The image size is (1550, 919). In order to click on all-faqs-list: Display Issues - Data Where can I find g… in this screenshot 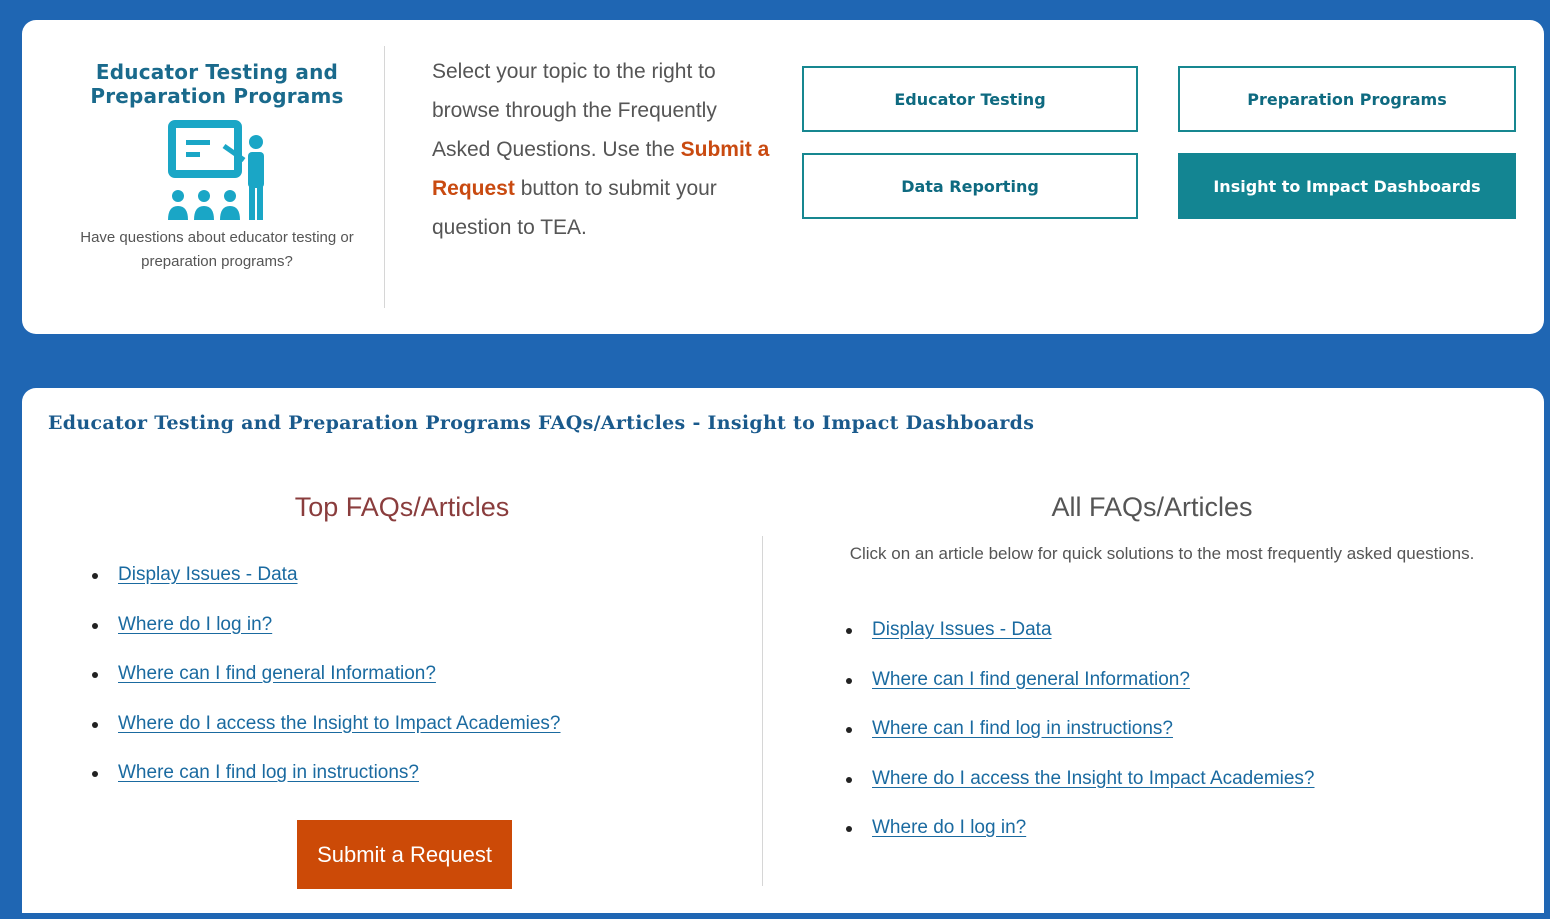, I will do `click(1080, 743)`.